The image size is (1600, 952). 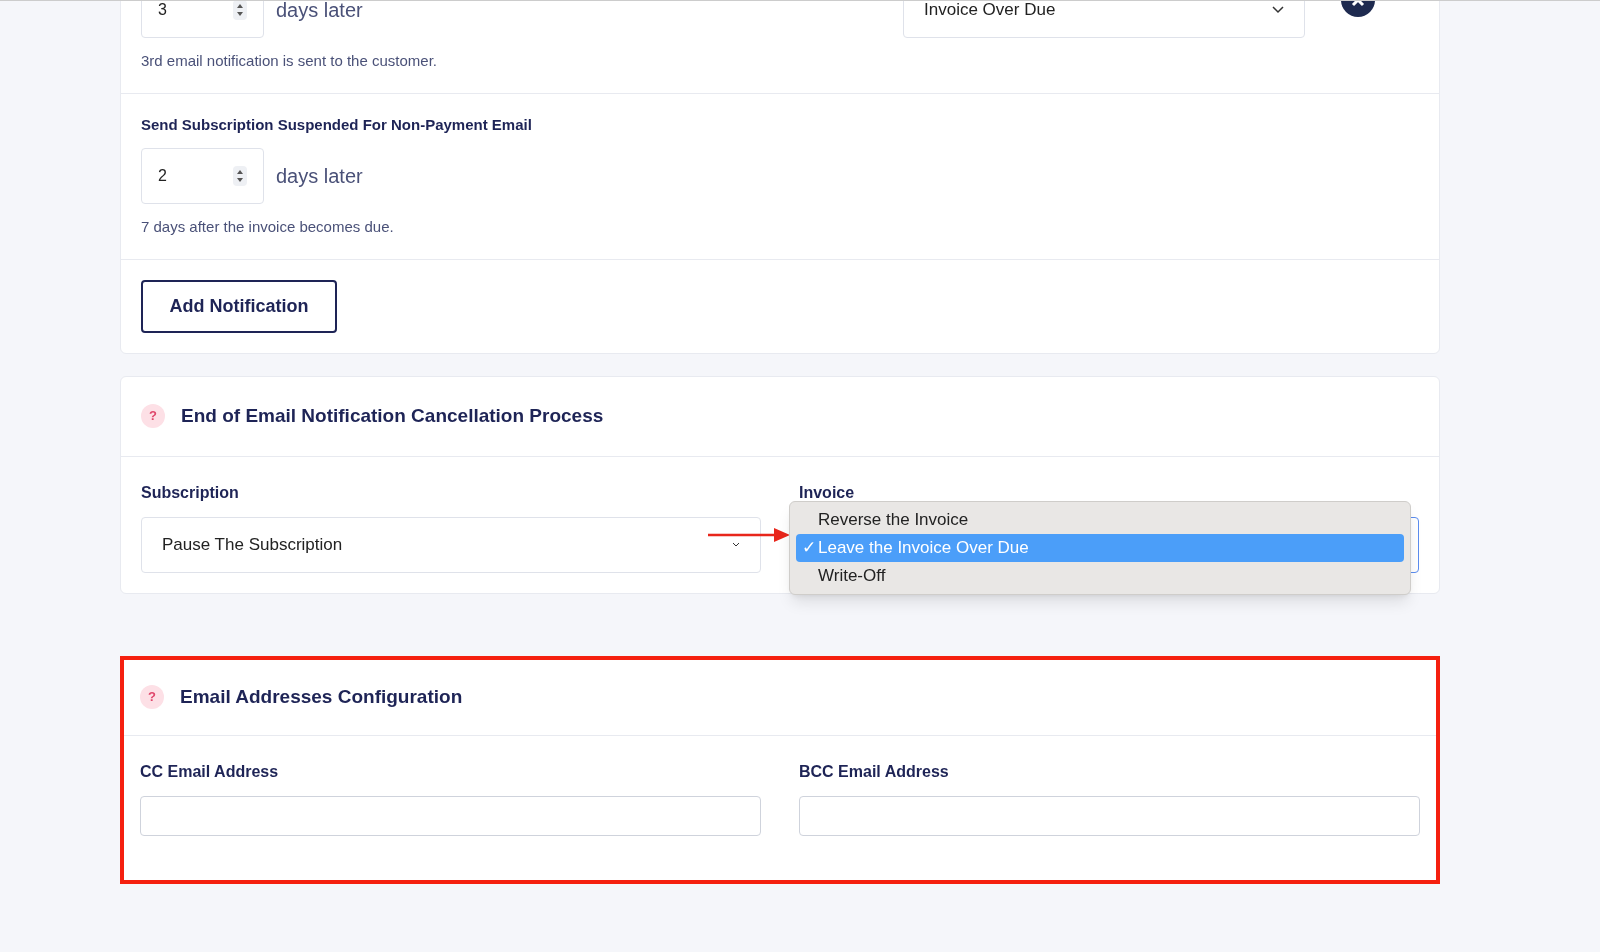 What do you see at coordinates (162, 176) in the screenshot?
I see `number-value: 2` at bounding box center [162, 176].